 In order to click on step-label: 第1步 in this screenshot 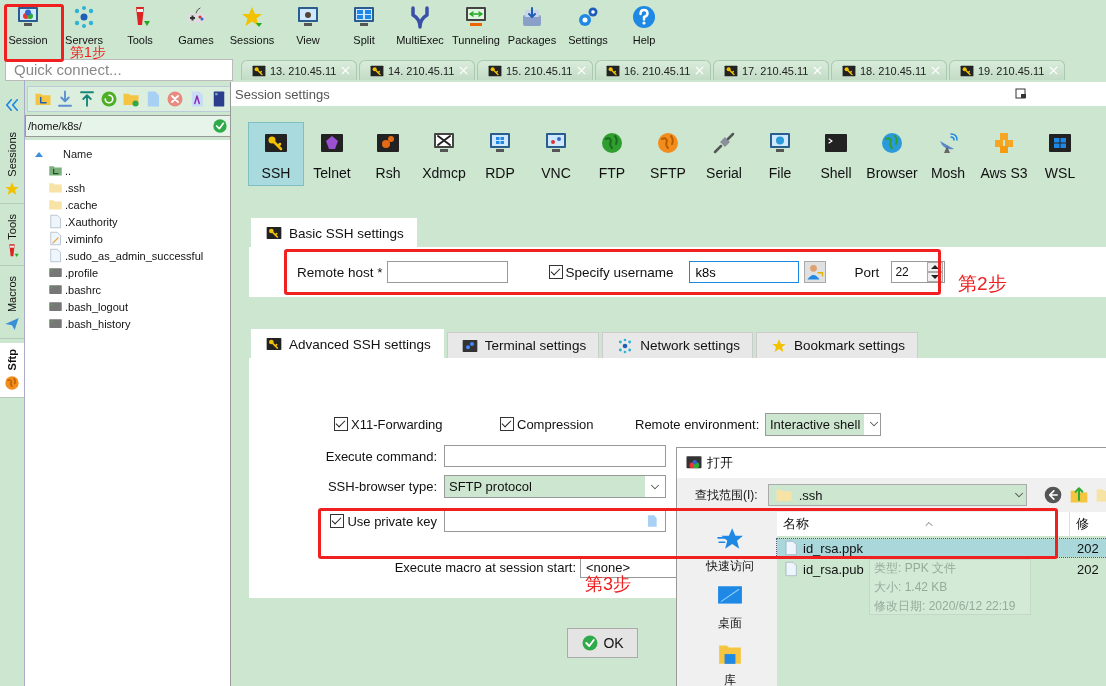, I will do `click(88, 52)`.